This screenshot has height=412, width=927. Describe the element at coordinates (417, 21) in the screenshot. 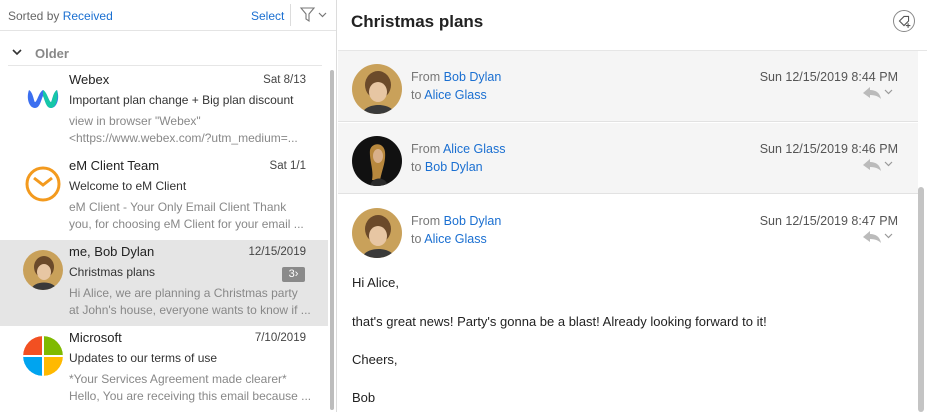

I see `conversation-title: Christmas plans` at that location.